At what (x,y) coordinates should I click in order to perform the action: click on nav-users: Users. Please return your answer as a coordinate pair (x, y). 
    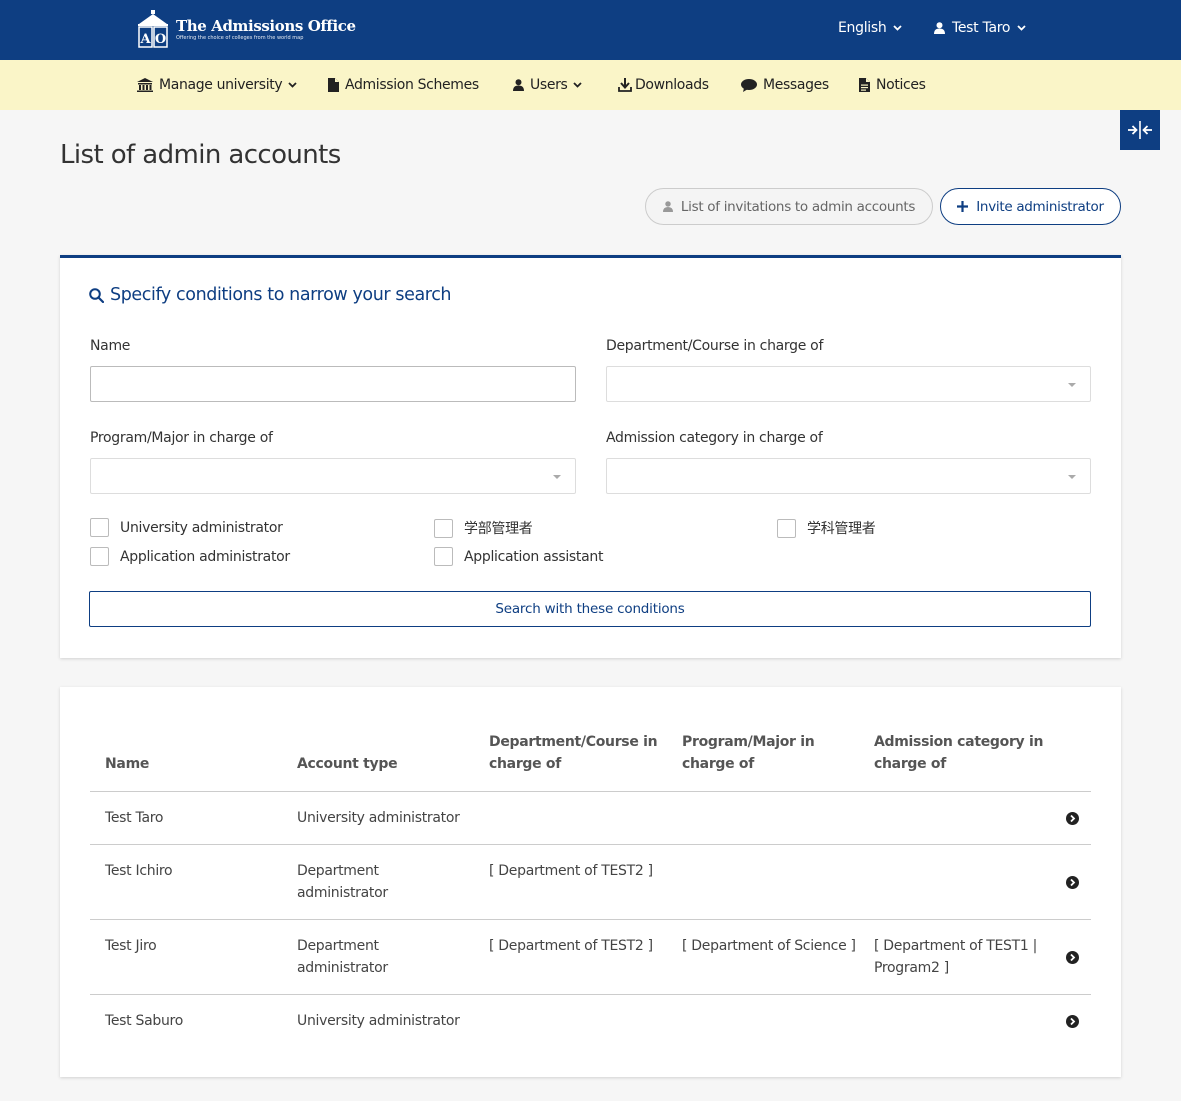
    Looking at the image, I should click on (548, 85).